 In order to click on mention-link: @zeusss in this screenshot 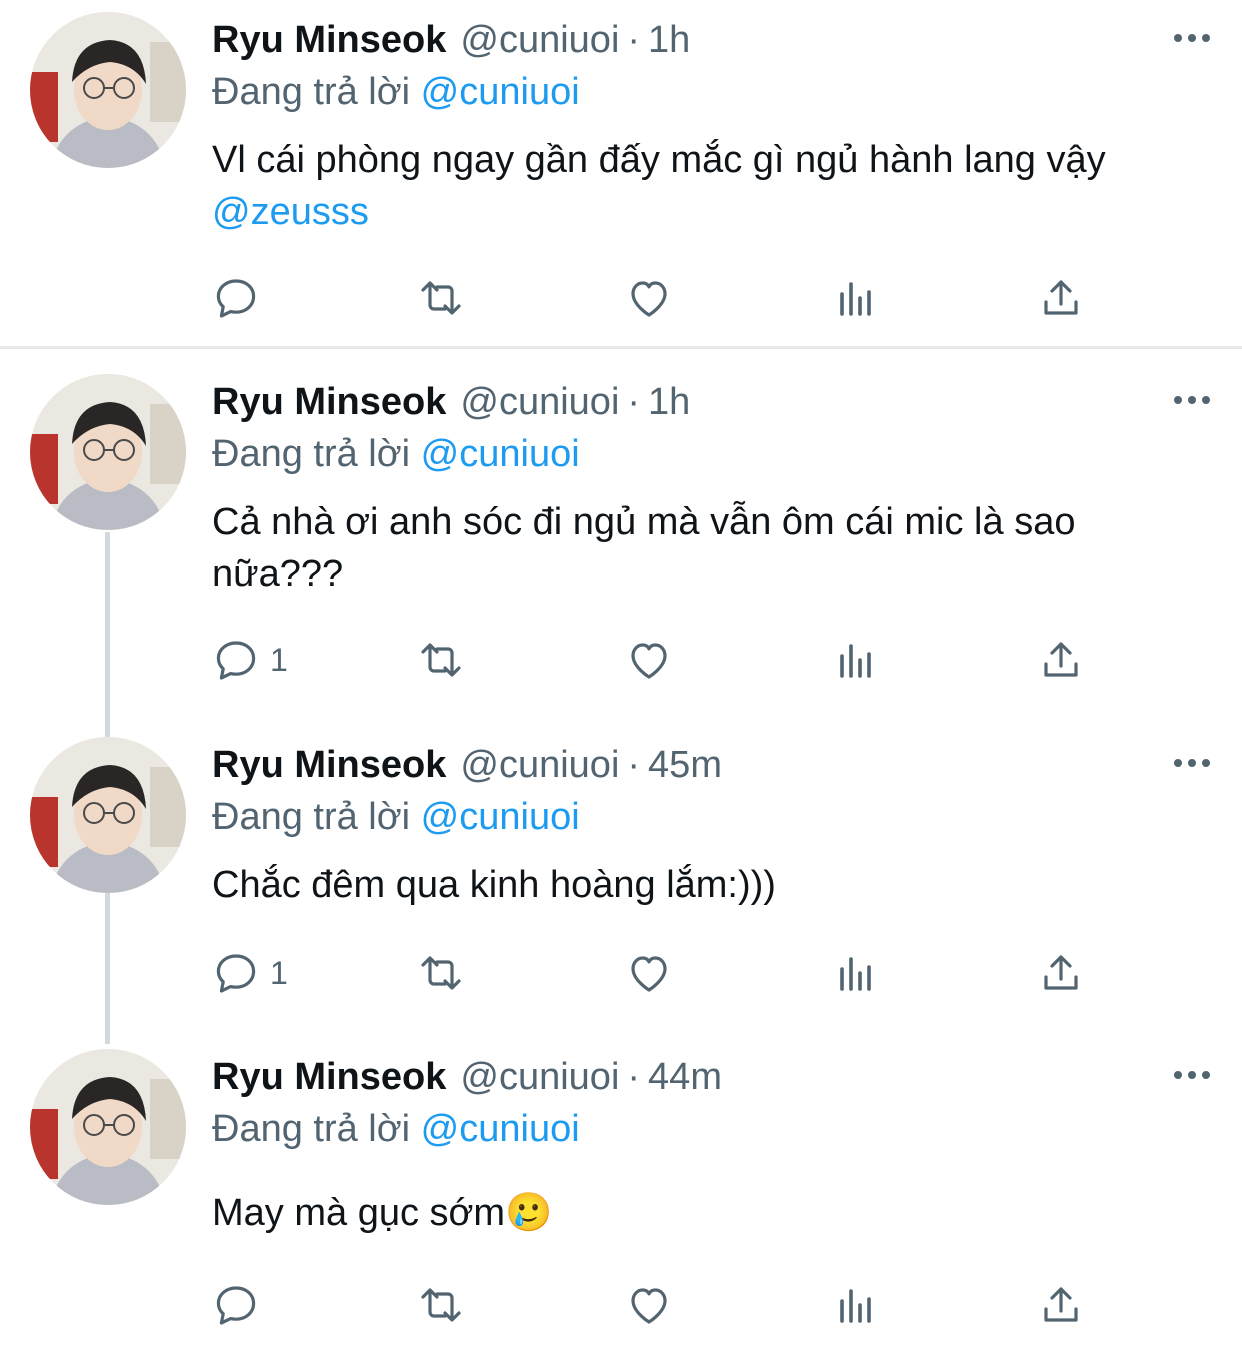, I will do `click(290, 212)`.